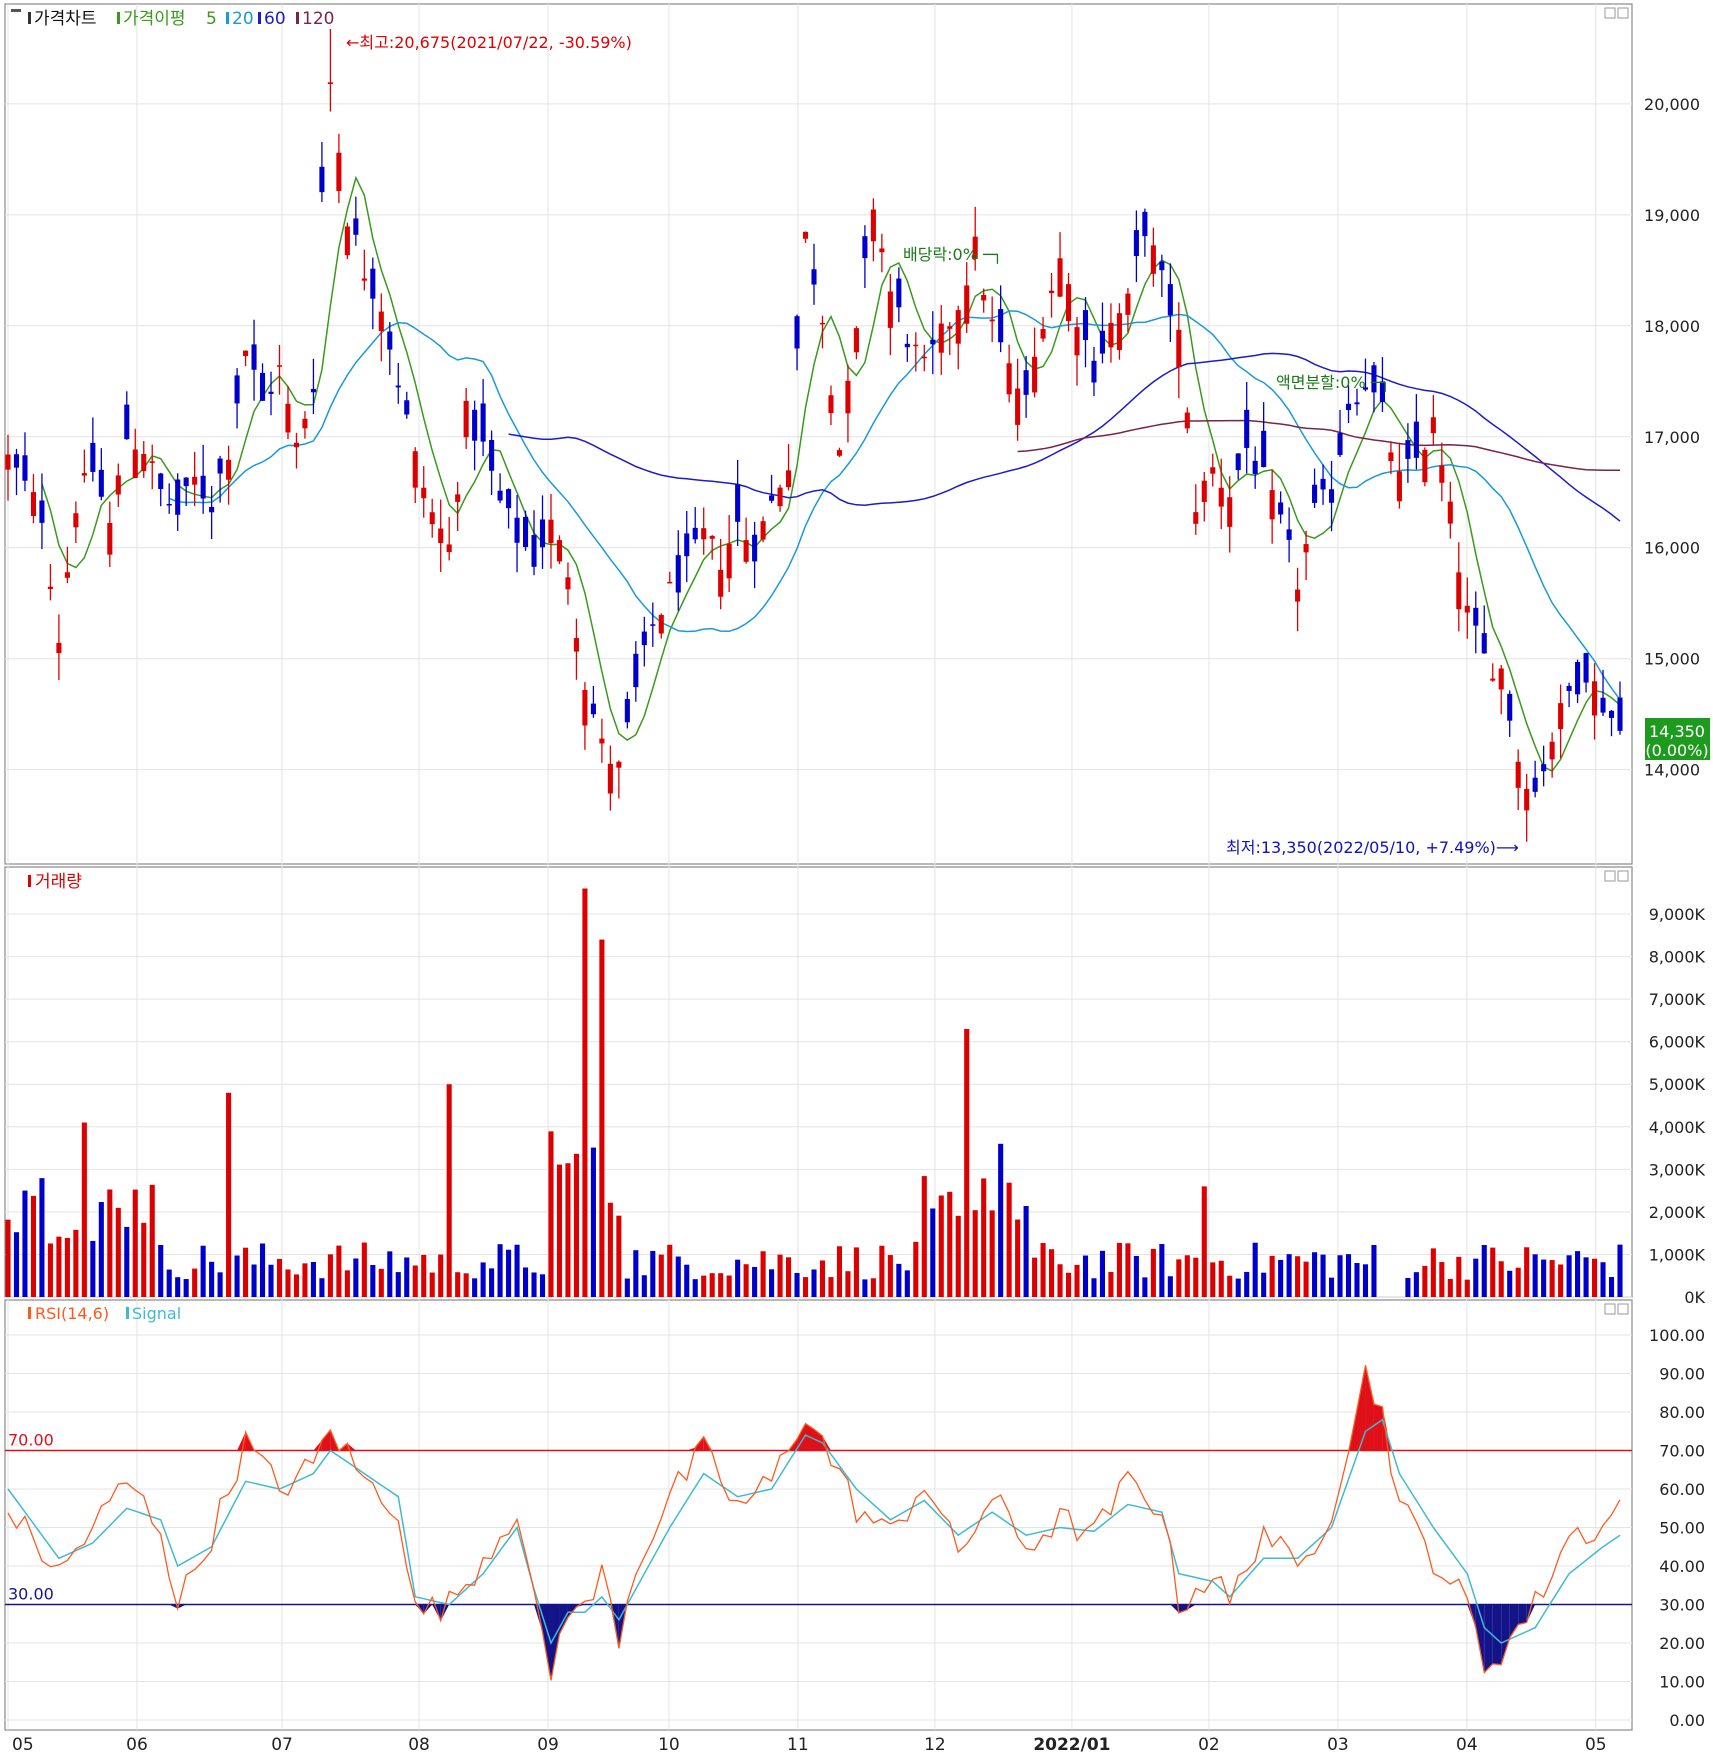  Describe the element at coordinates (31, 1594) in the screenshot. I see `rsi-level-30-label: 30.00` at that location.